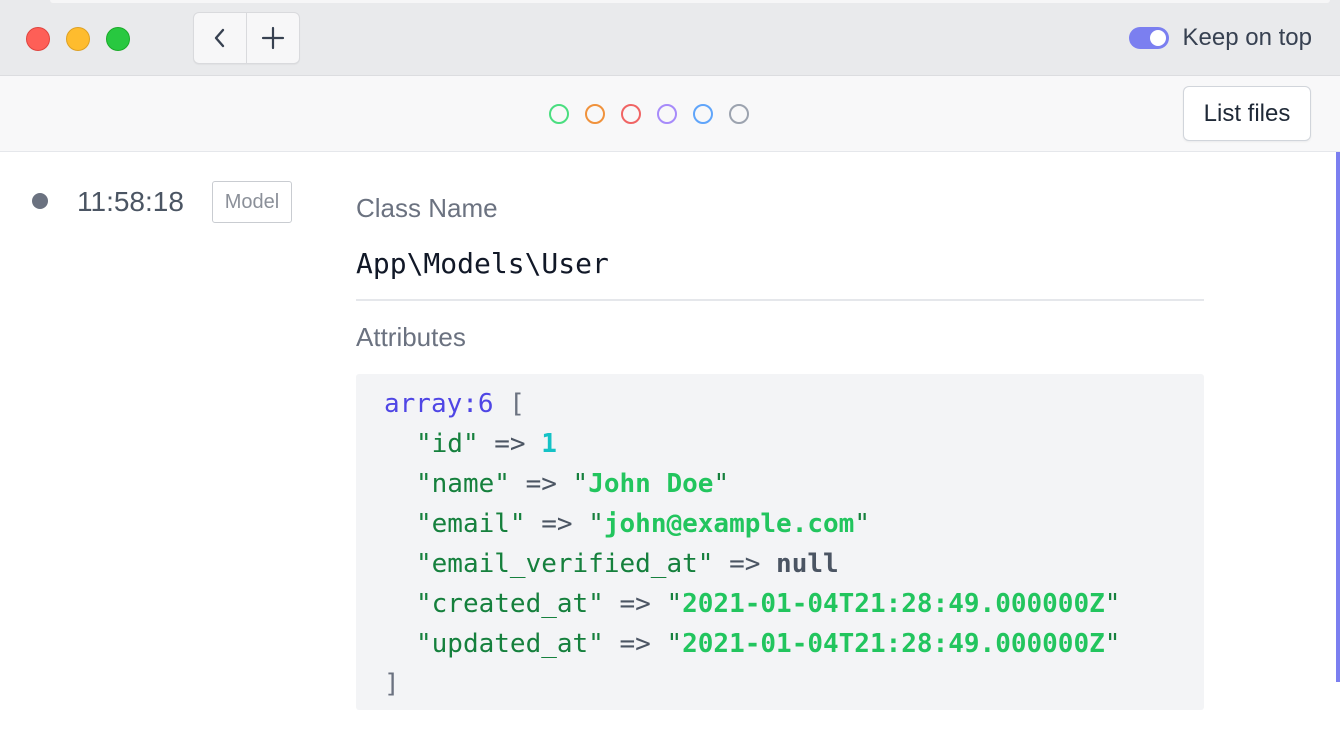 The width and height of the screenshot is (1340, 734). I want to click on dump-type: array:6, so click(439, 404).